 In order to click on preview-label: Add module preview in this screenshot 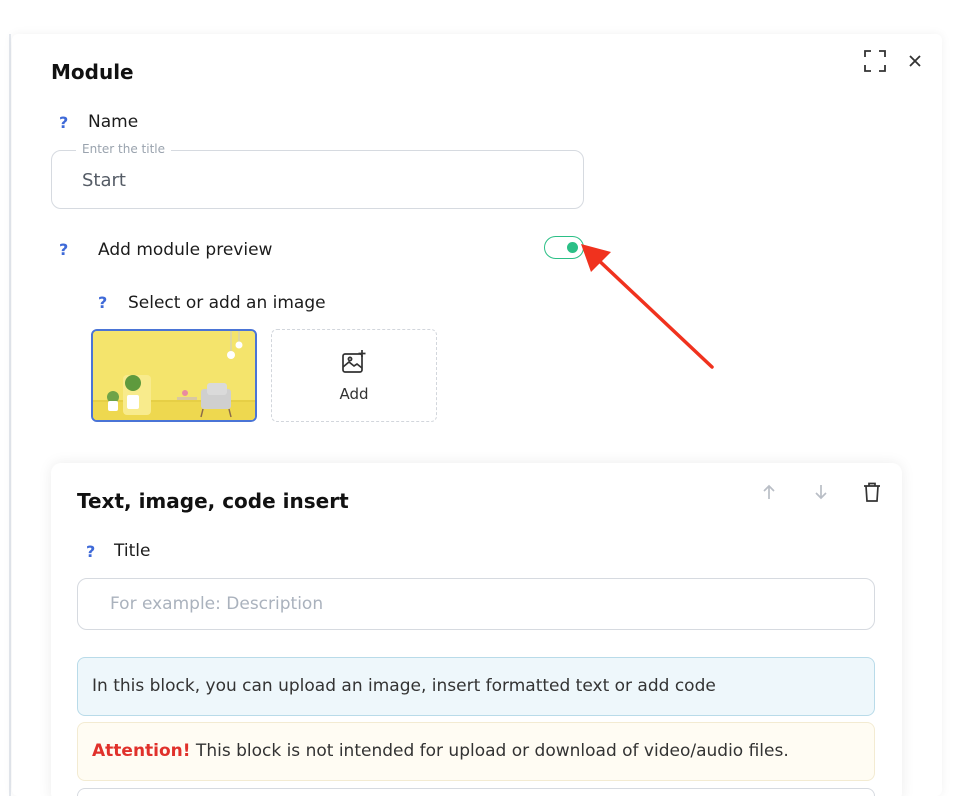, I will do `click(185, 250)`.